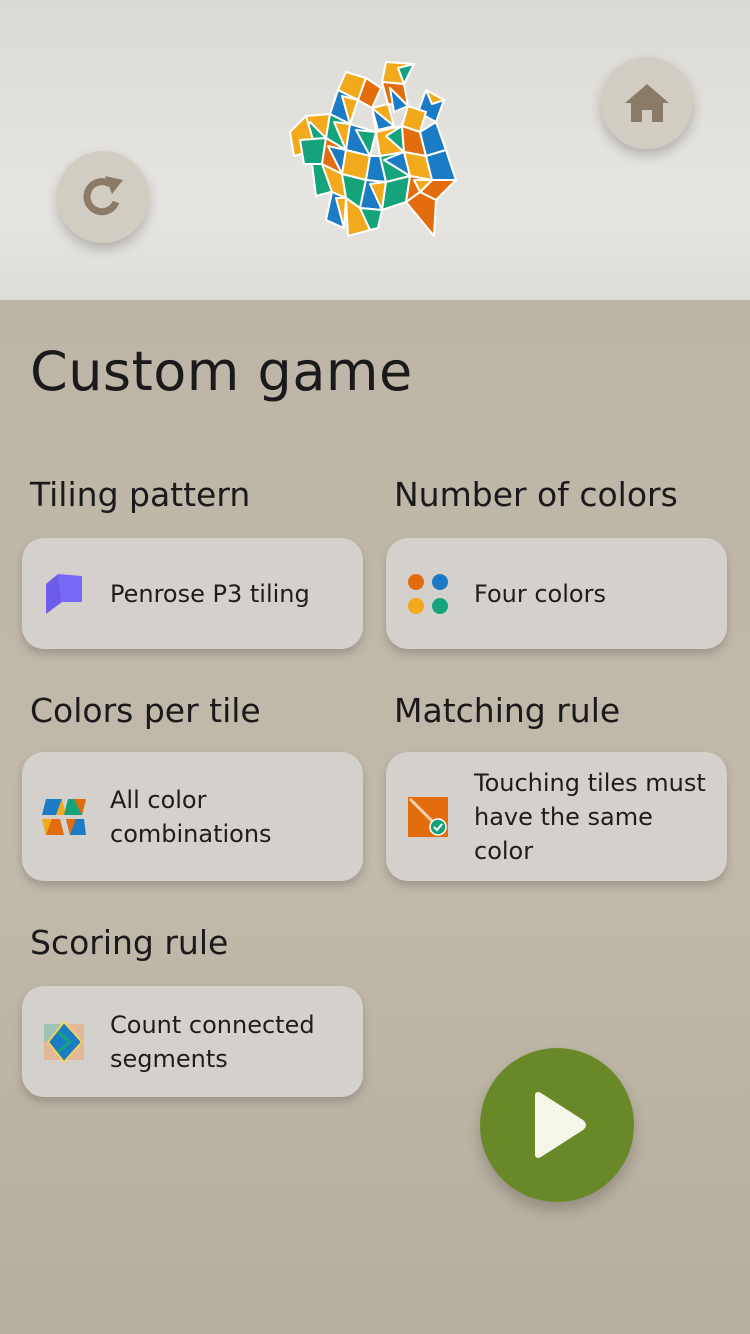  Describe the element at coordinates (373, 149) in the screenshot. I see `penrose-tiling-logo` at that location.